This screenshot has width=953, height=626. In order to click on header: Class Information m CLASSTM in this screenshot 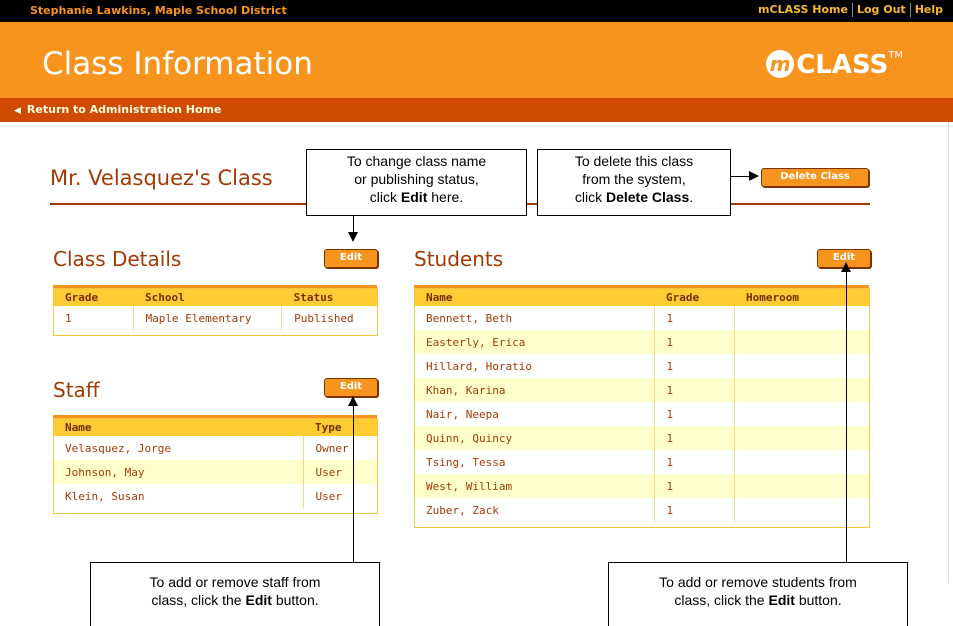, I will do `click(476, 60)`.